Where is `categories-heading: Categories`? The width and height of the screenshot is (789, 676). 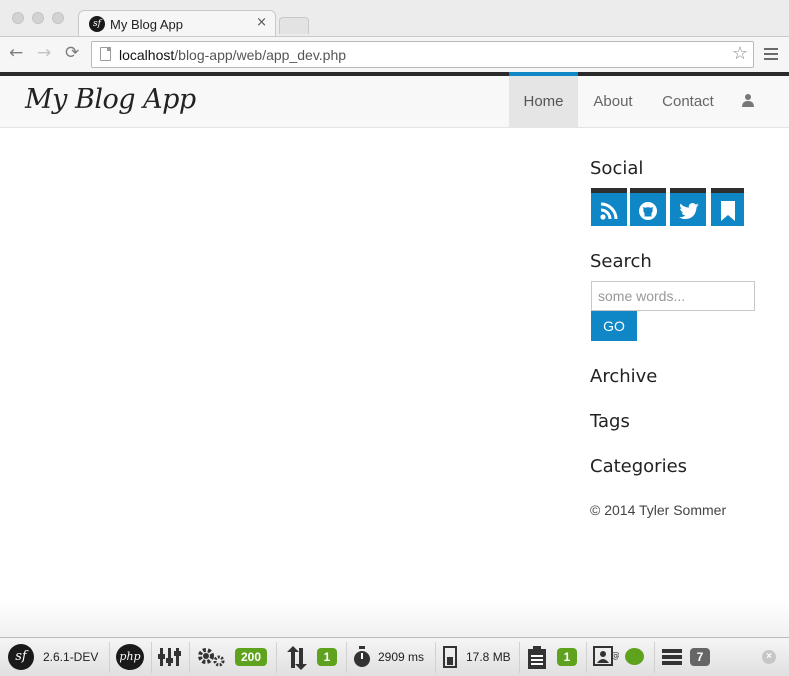
categories-heading: Categories is located at coordinates (639, 466).